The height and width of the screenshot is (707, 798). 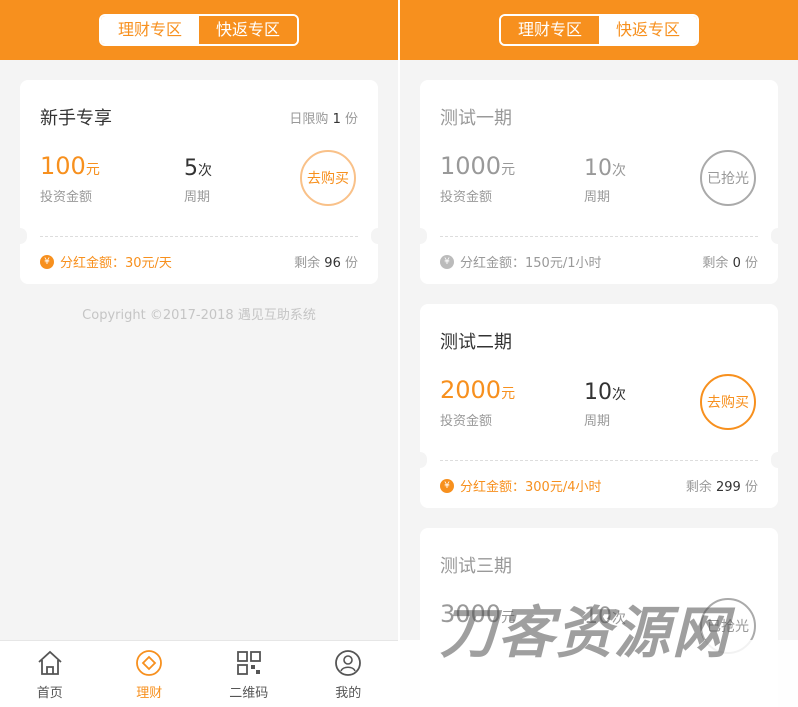 I want to click on nav-mine: 我的, so click(x=349, y=674).